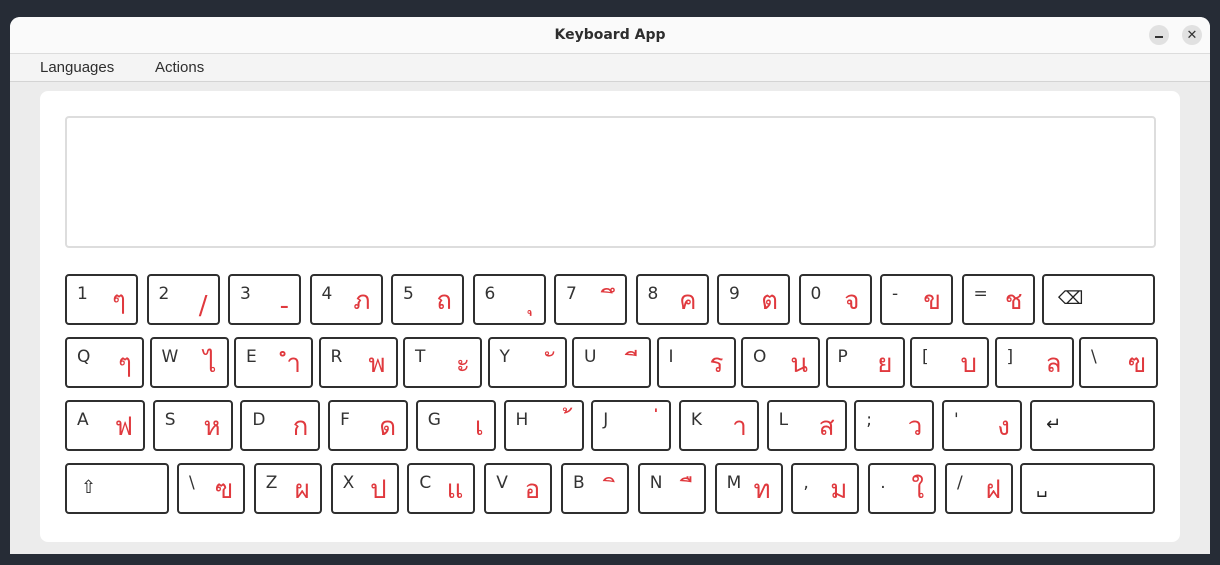 The width and height of the screenshot is (1220, 565). What do you see at coordinates (77, 68) in the screenshot?
I see `menu-languages: Languages` at bounding box center [77, 68].